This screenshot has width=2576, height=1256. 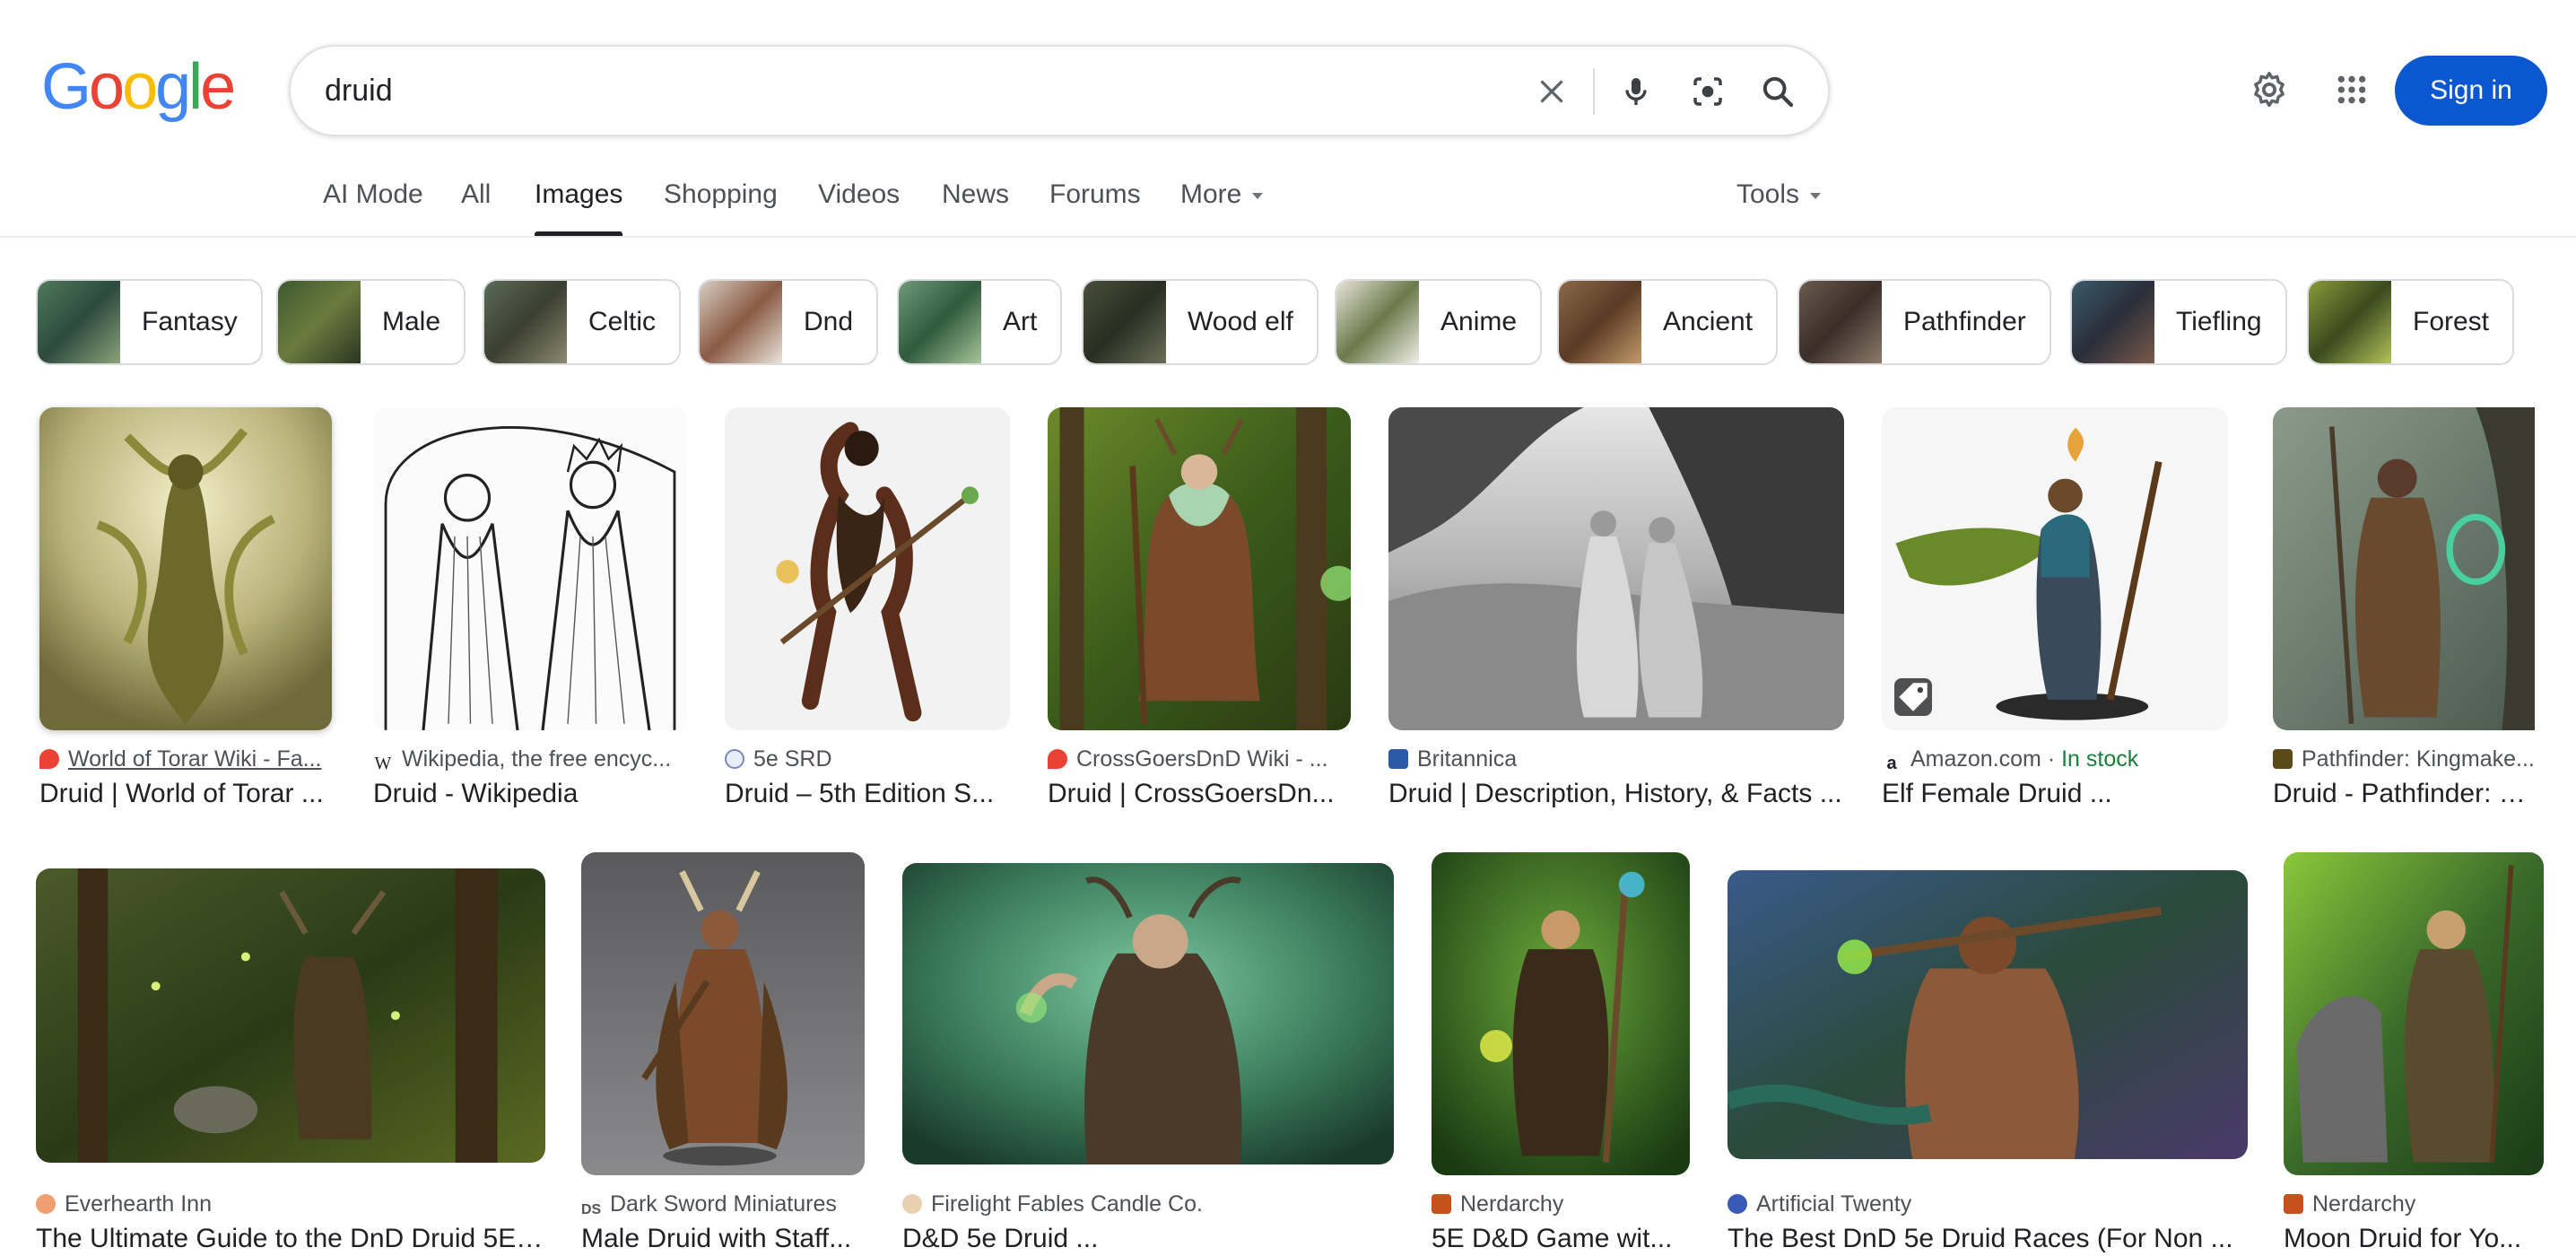 What do you see at coordinates (359, 91) in the screenshot?
I see `search-input: druid` at bounding box center [359, 91].